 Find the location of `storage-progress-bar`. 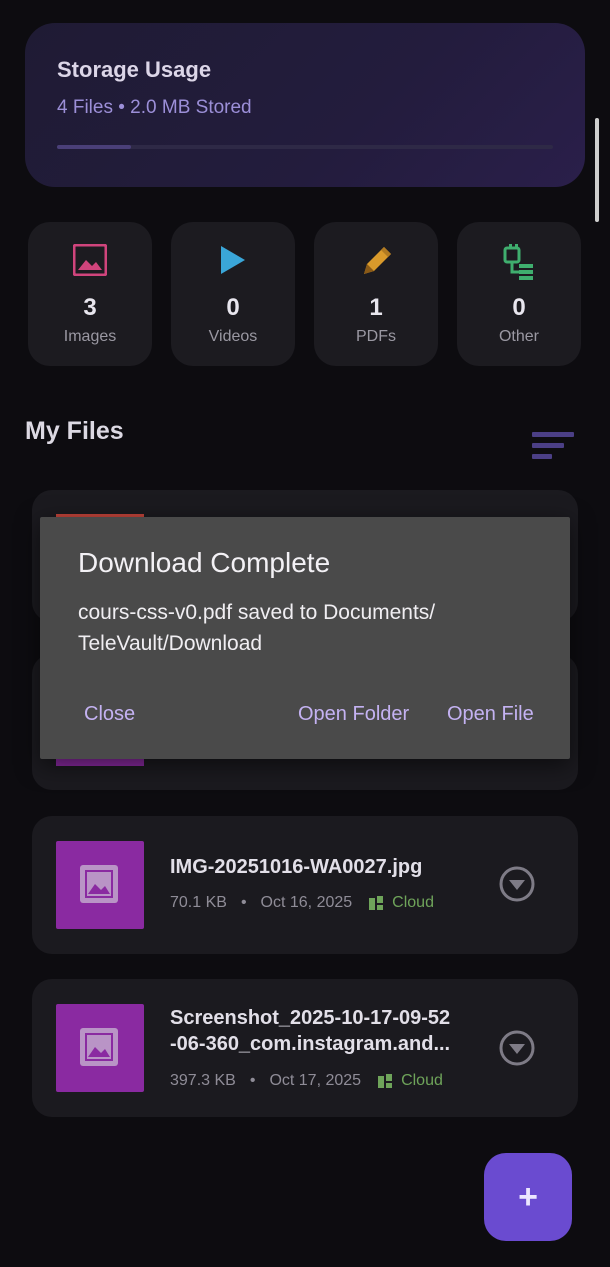

storage-progress-bar is located at coordinates (305, 147).